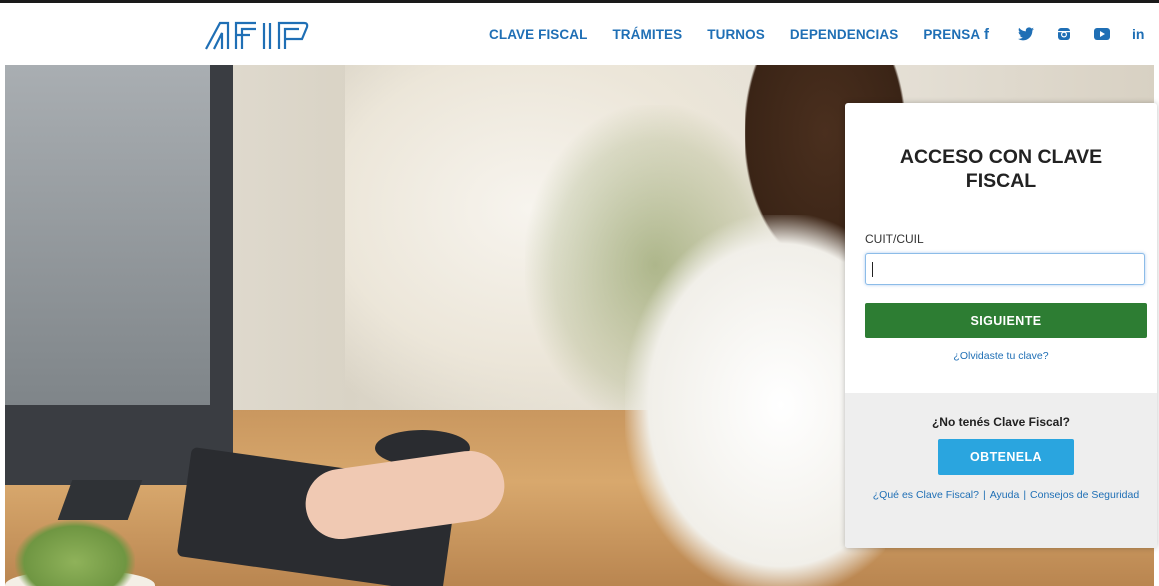  What do you see at coordinates (736, 34) in the screenshot?
I see `nav-turnos: TURNOS` at bounding box center [736, 34].